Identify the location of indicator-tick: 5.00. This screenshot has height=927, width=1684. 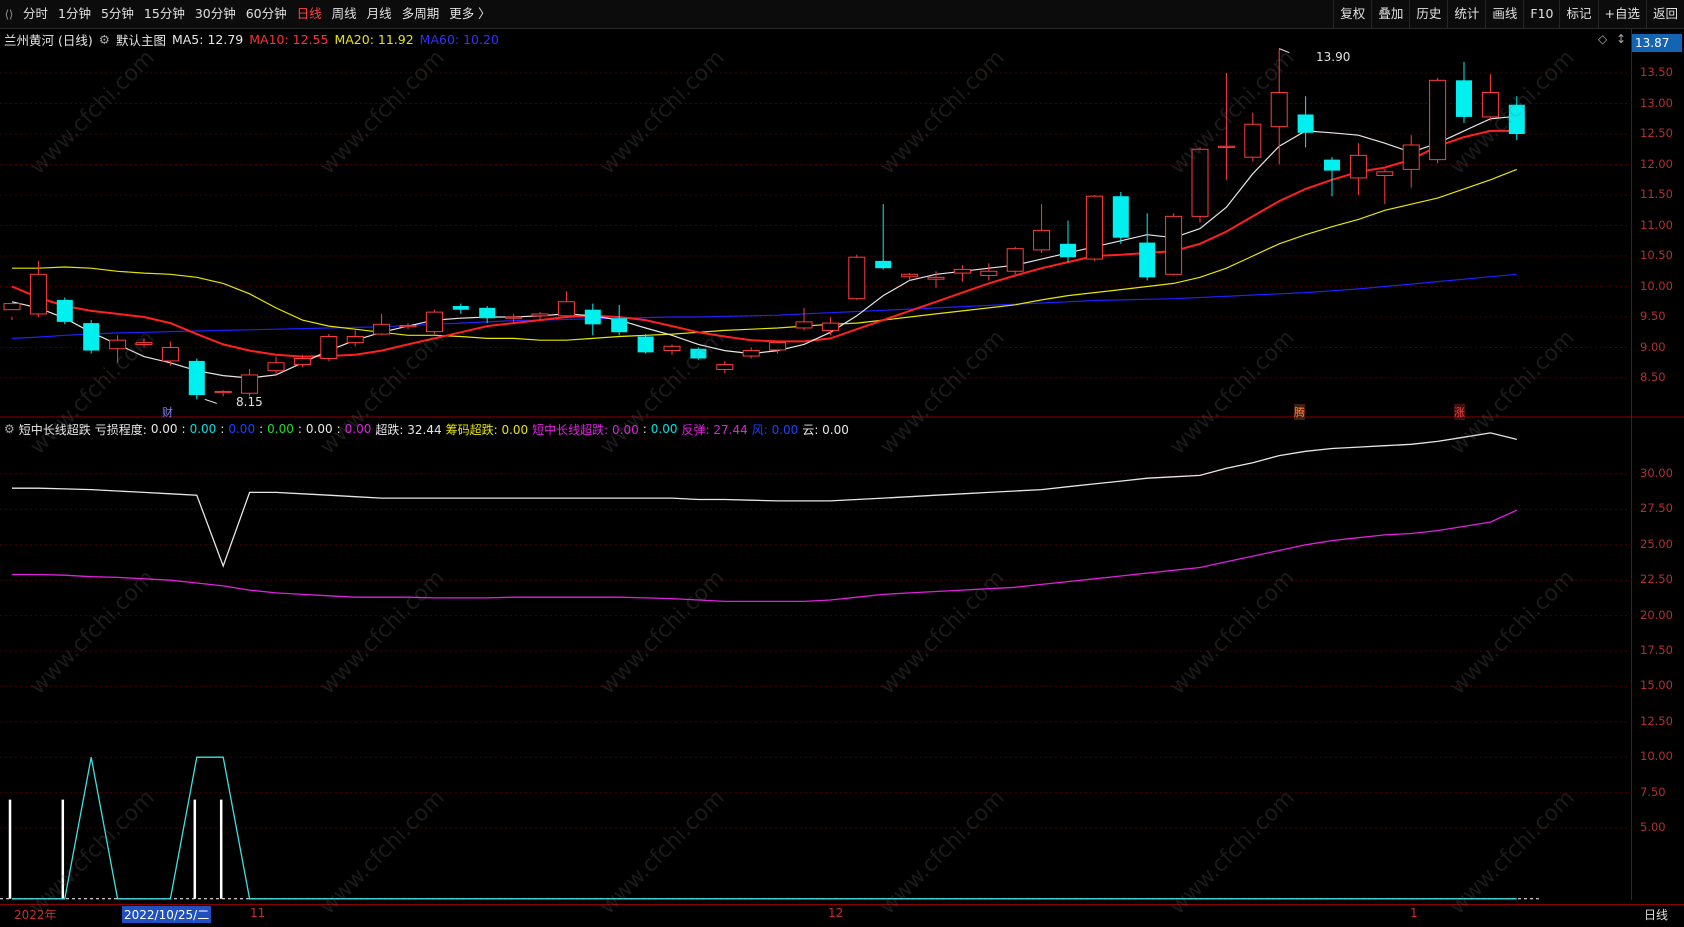
(1653, 827).